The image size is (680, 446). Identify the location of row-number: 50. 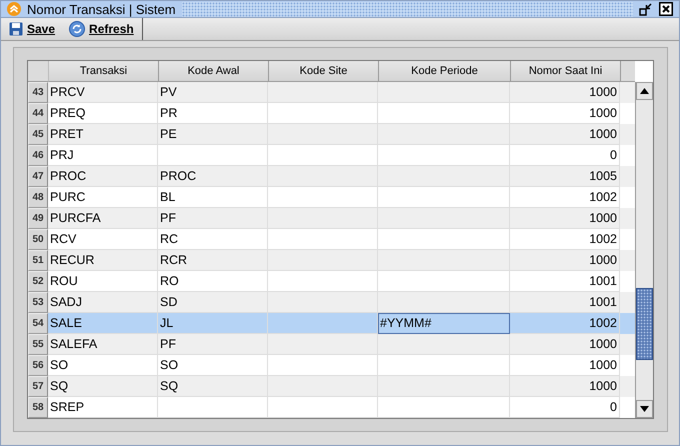
(38, 239).